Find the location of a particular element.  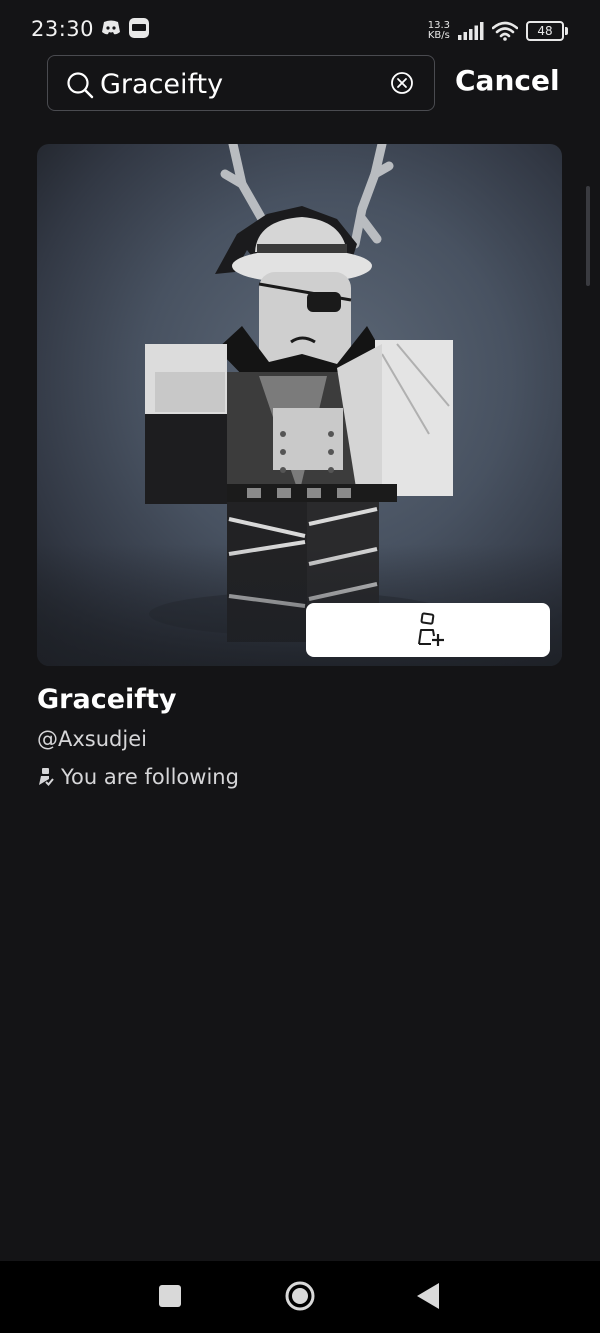

home-icon is located at coordinates (300, 1296).